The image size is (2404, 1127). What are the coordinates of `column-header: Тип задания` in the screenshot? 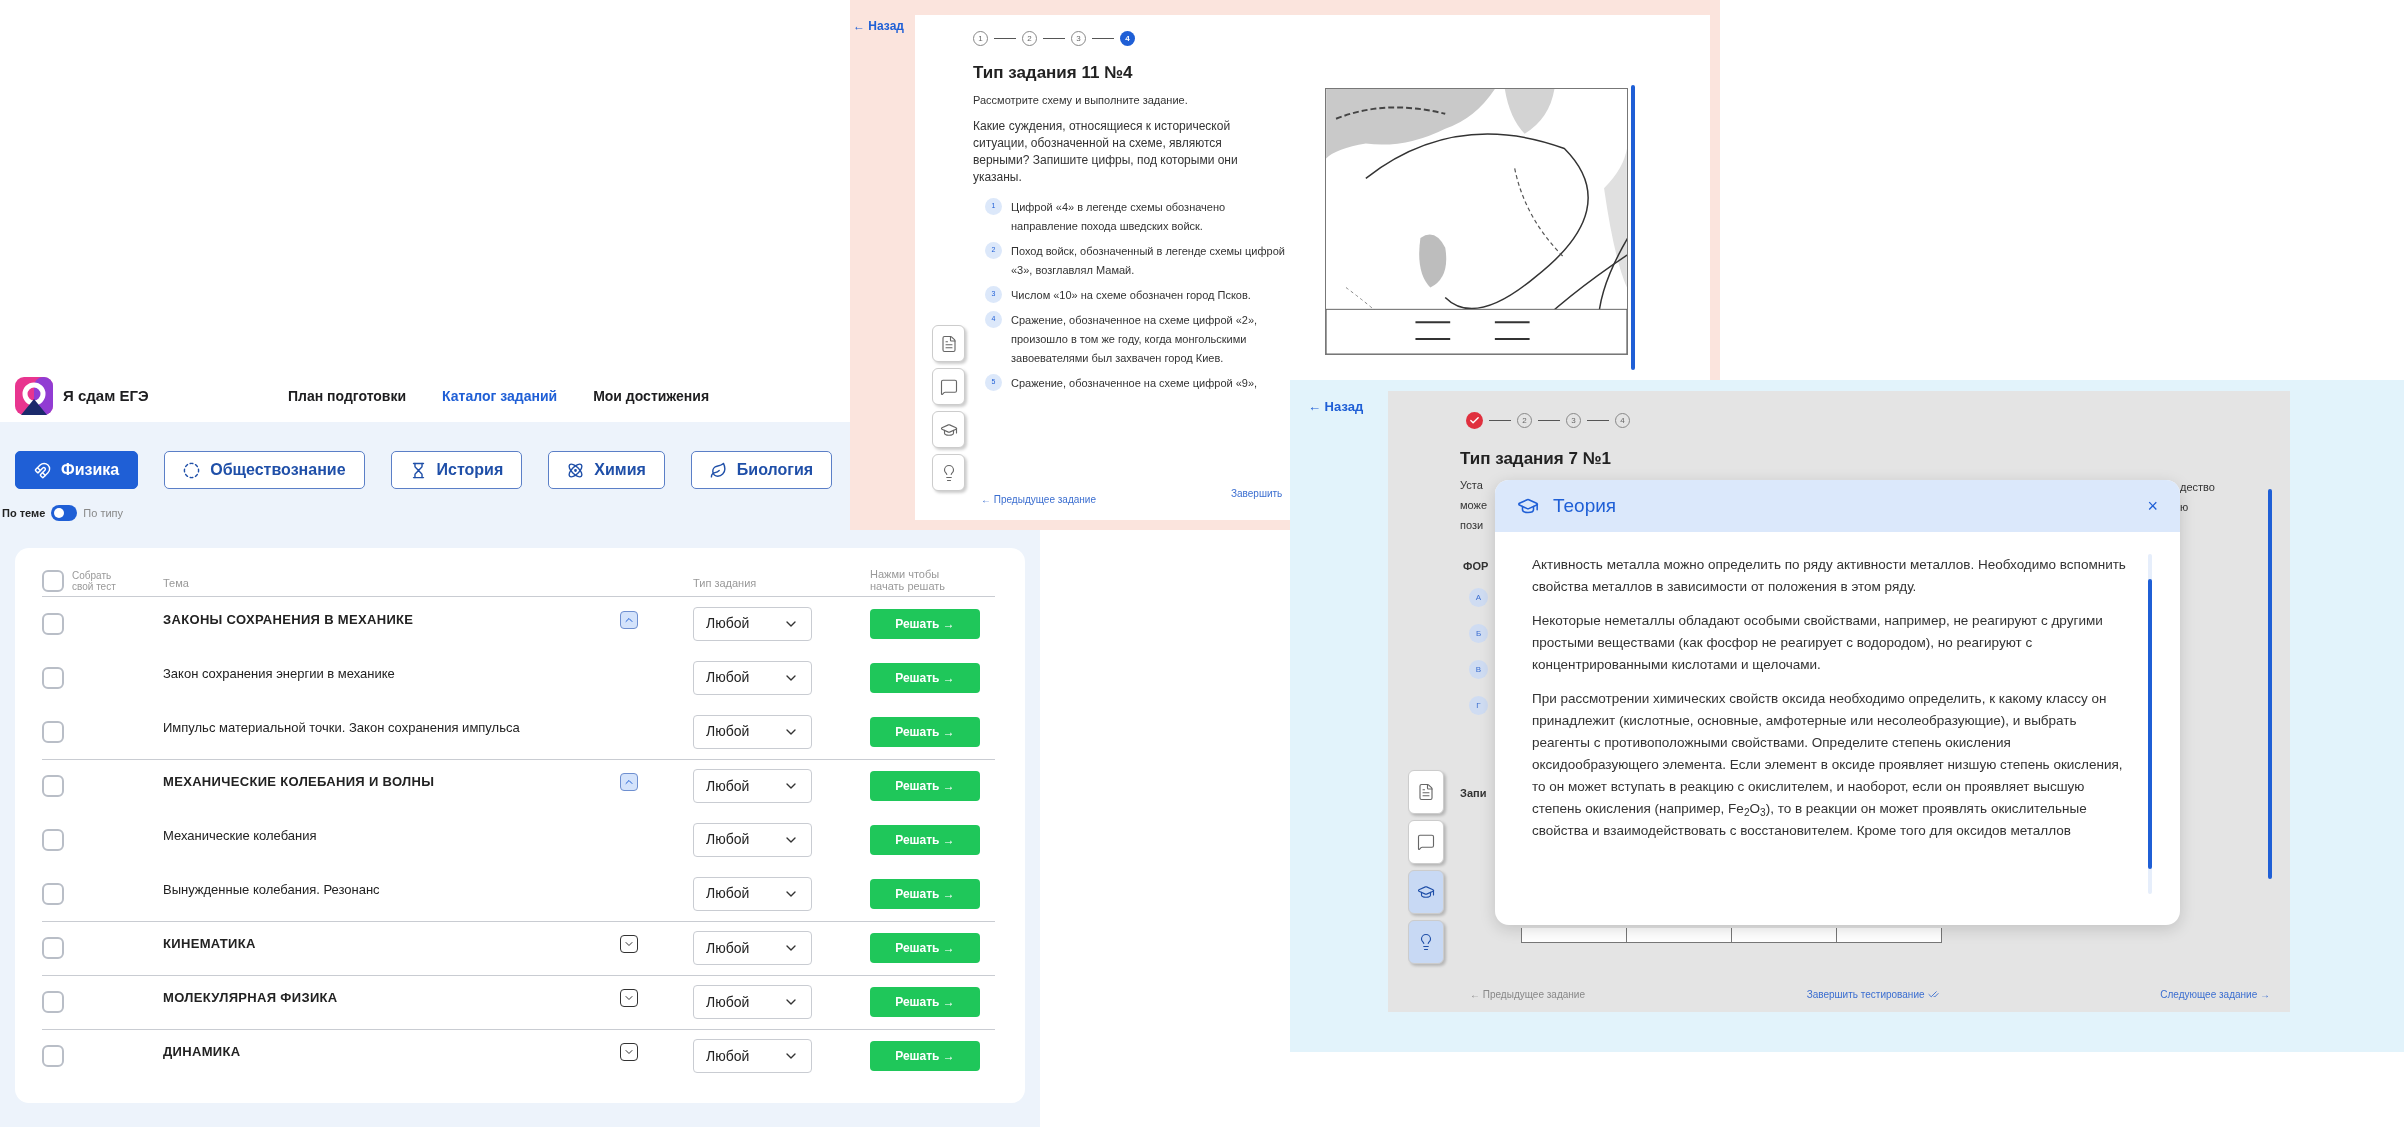 It's located at (725, 583).